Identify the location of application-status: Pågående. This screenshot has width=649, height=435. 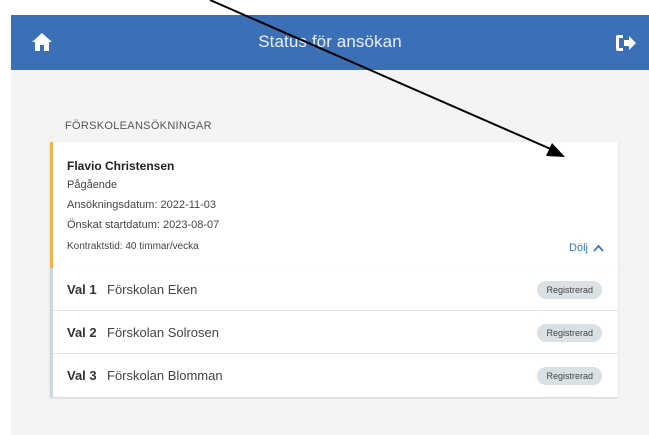
(92, 185).